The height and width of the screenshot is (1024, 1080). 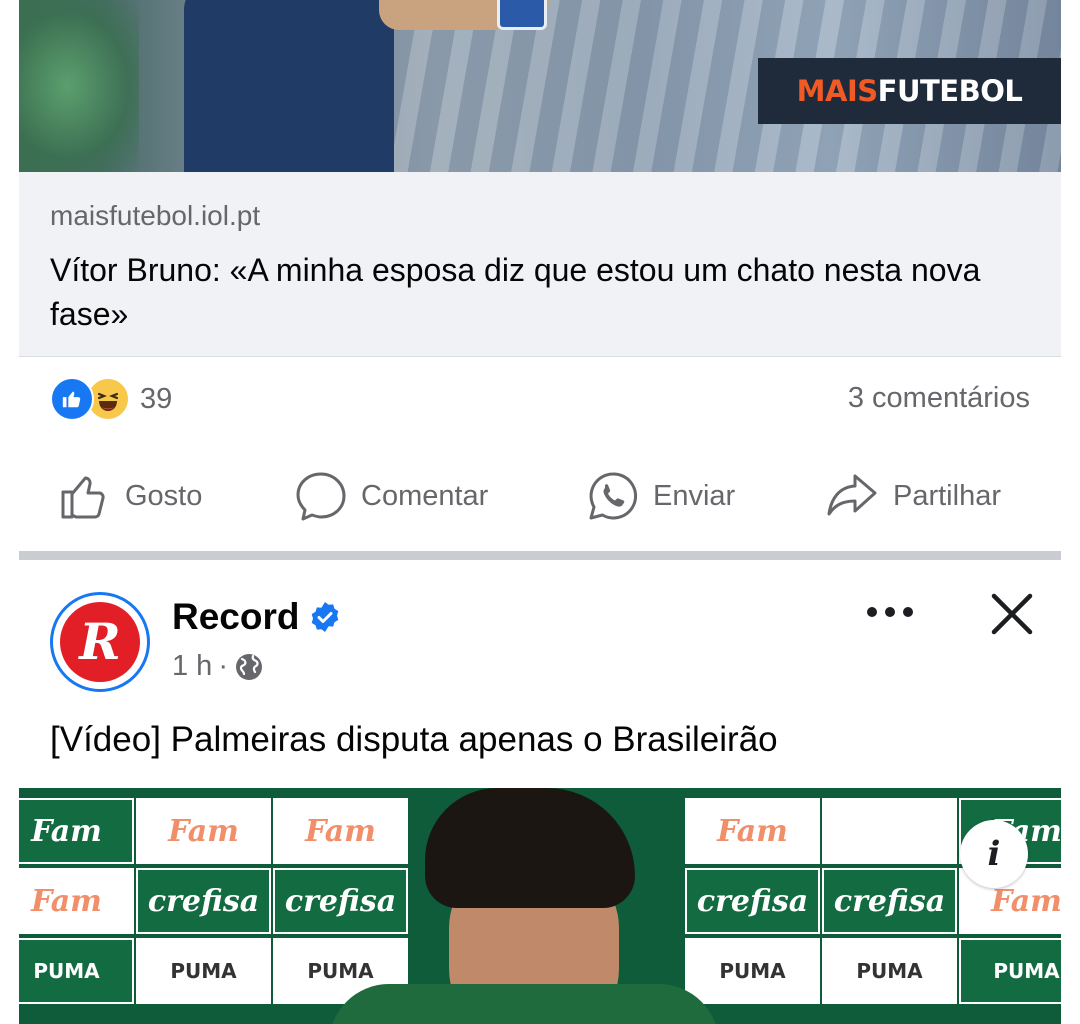 I want to click on subject-shirt, so click(x=524, y=1004).